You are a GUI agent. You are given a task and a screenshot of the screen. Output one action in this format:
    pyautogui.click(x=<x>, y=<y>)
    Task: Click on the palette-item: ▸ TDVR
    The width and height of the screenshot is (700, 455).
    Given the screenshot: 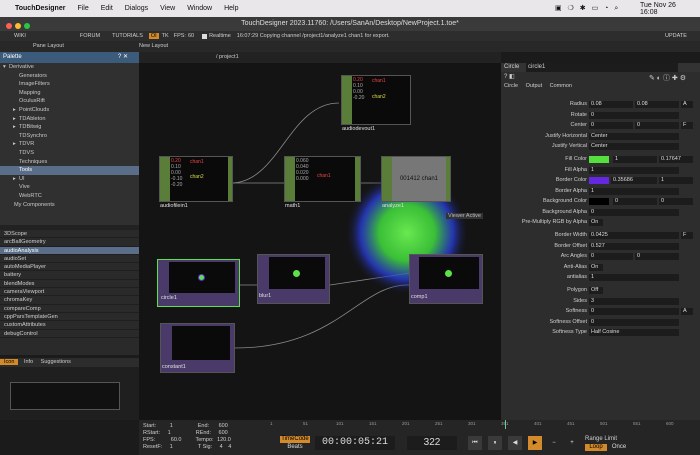 What is the action you would take?
    pyautogui.click(x=69, y=144)
    